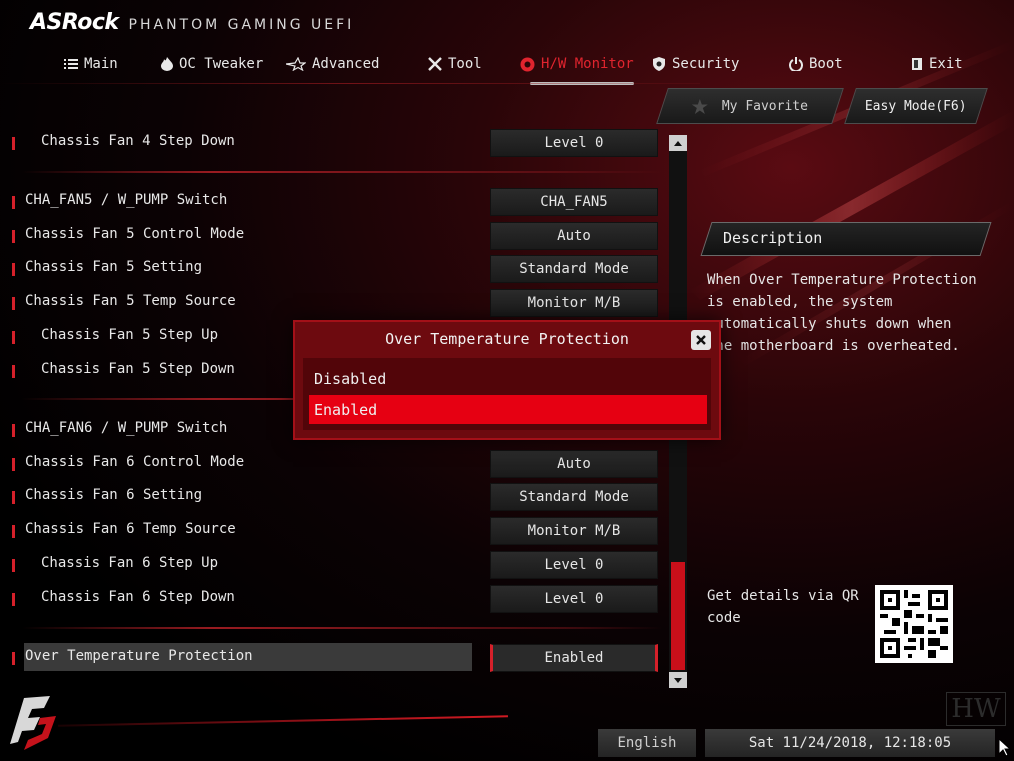 This screenshot has width=1014, height=761. What do you see at coordinates (507, 394) in the screenshot?
I see `dialog-options: Disabled Enabled` at bounding box center [507, 394].